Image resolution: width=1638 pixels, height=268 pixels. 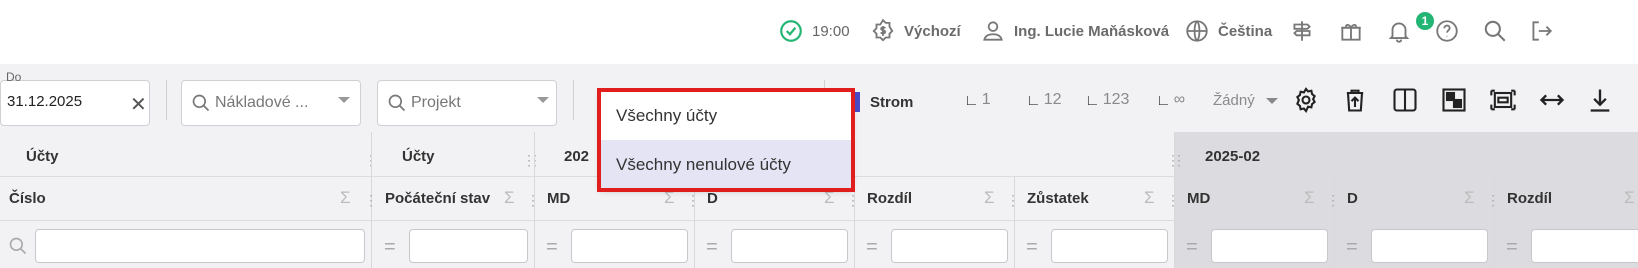 I want to click on split-view-button, so click(x=1405, y=100).